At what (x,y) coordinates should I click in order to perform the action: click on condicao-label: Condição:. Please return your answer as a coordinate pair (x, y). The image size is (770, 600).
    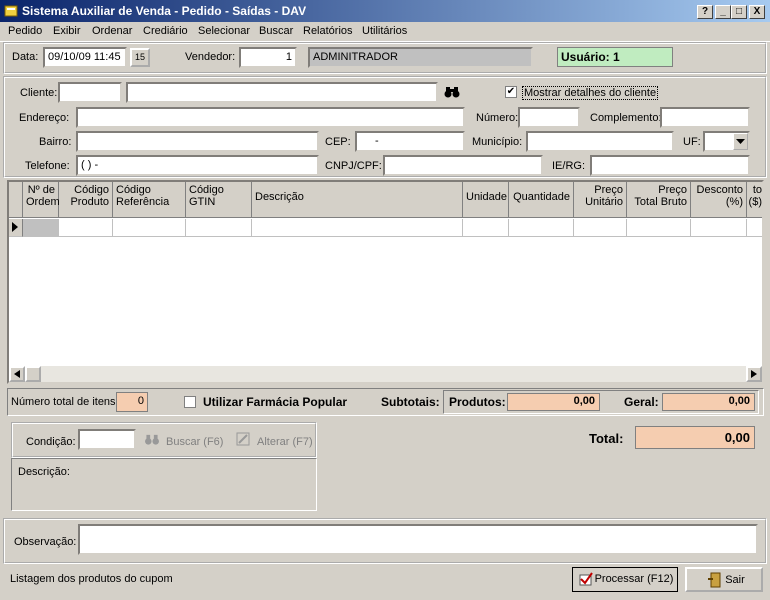
    Looking at the image, I should click on (51, 442).